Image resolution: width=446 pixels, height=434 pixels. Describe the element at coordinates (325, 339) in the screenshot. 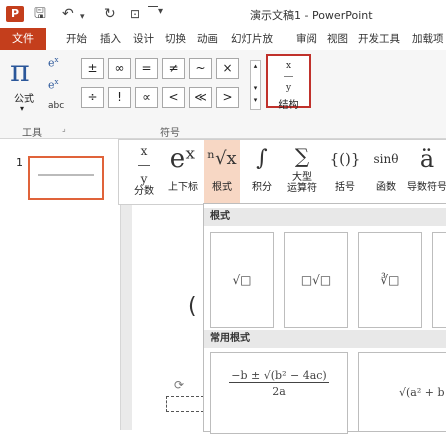

I see `section-common-radicals: 常用根式` at that location.